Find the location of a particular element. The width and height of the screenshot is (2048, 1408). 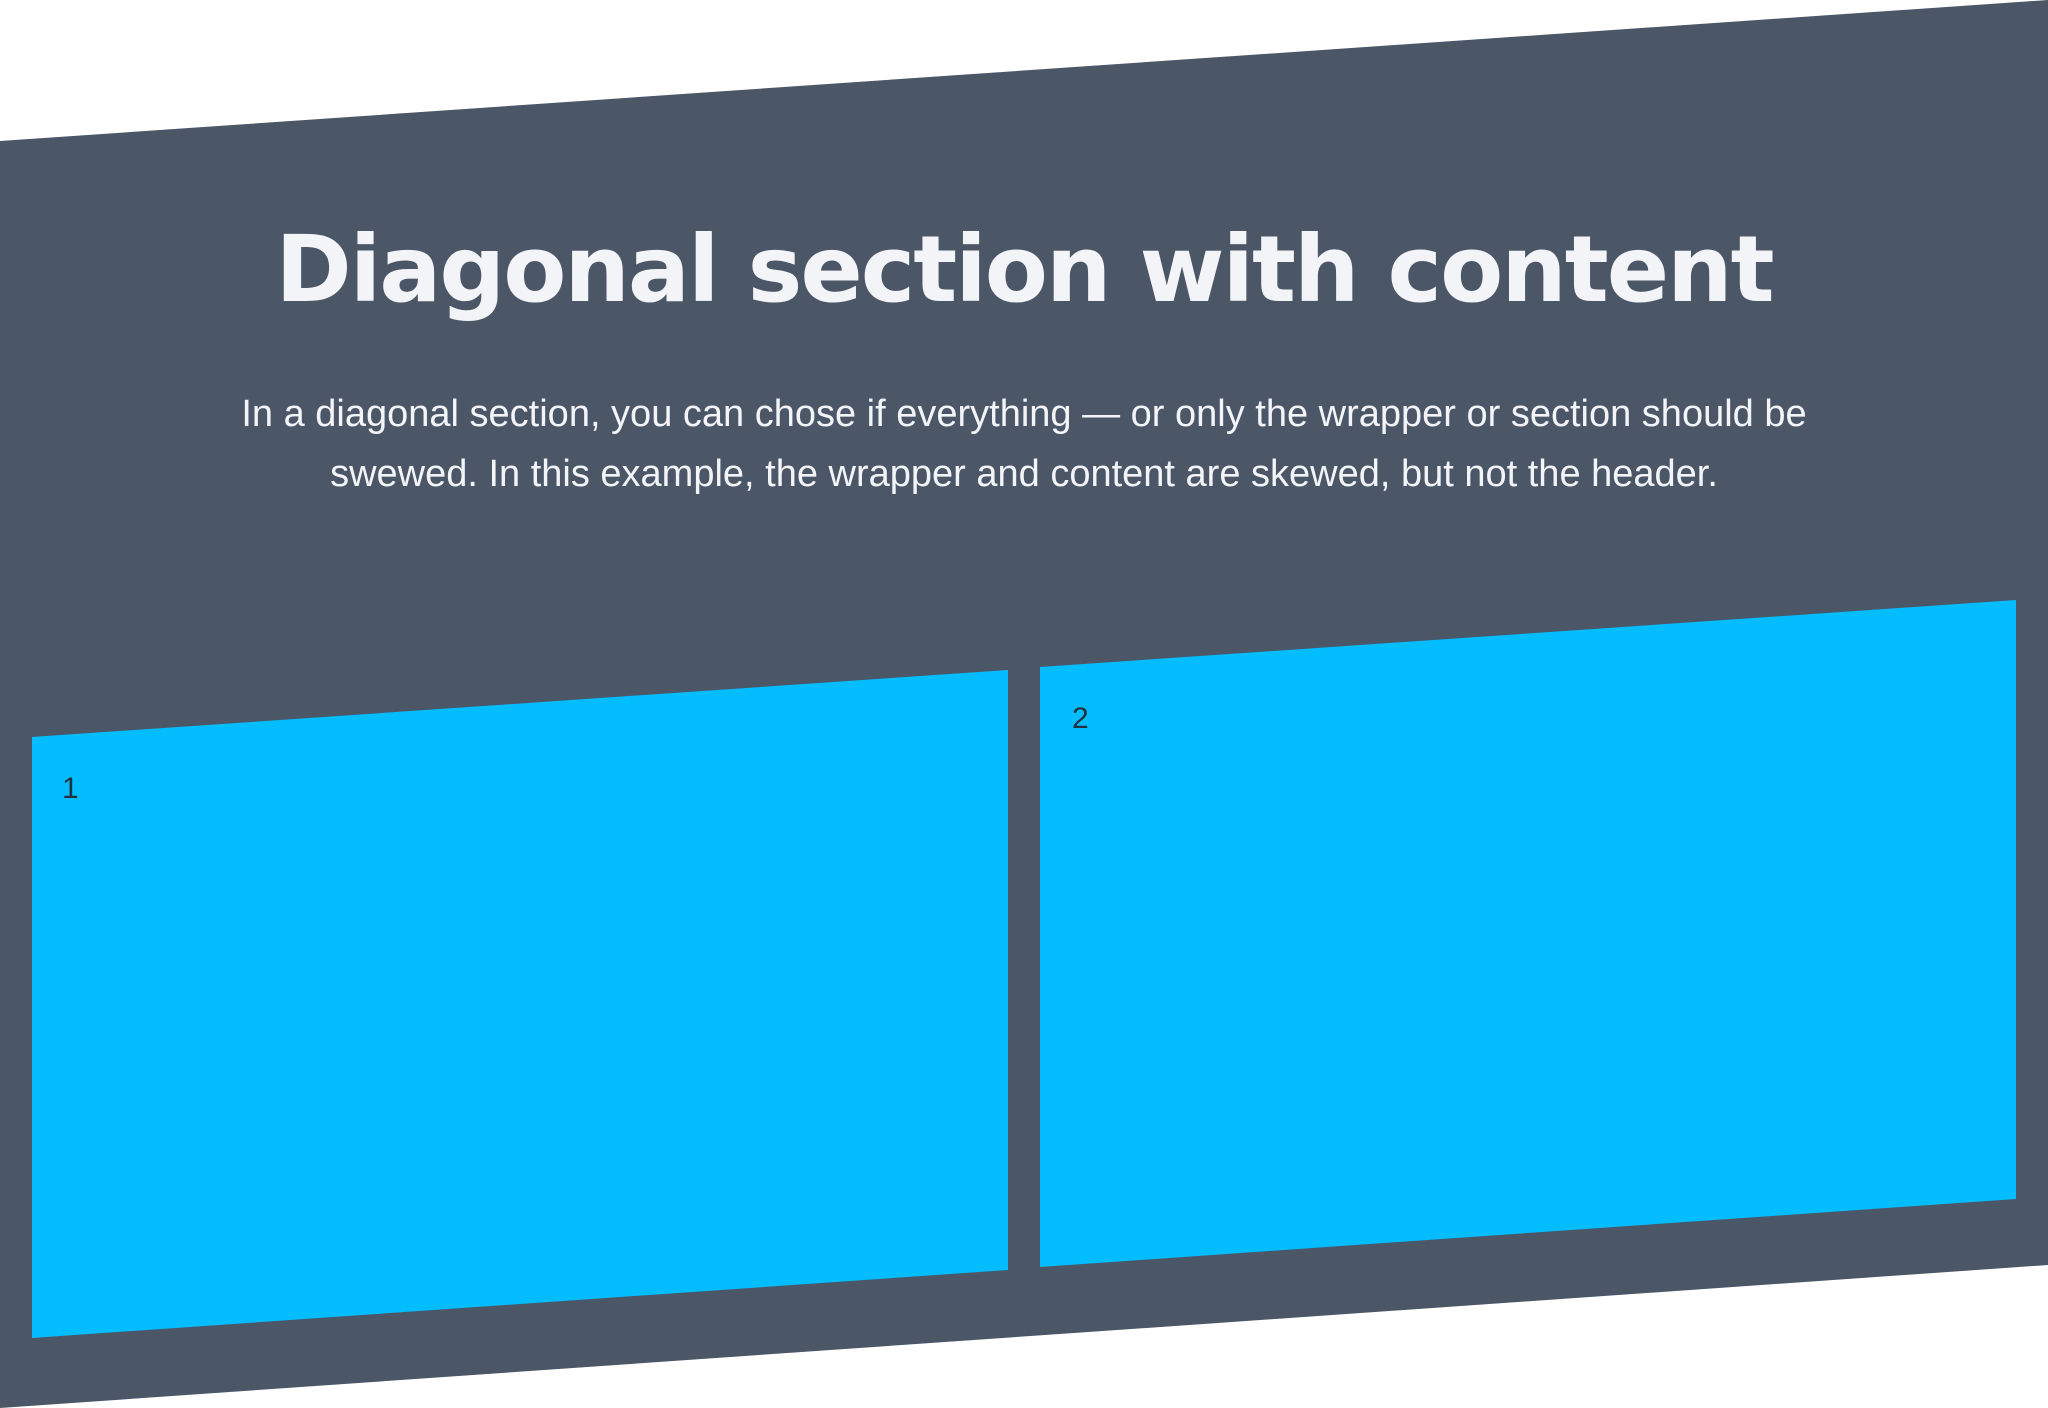

page-title: Diagonal section with content is located at coordinates (1024, 269).